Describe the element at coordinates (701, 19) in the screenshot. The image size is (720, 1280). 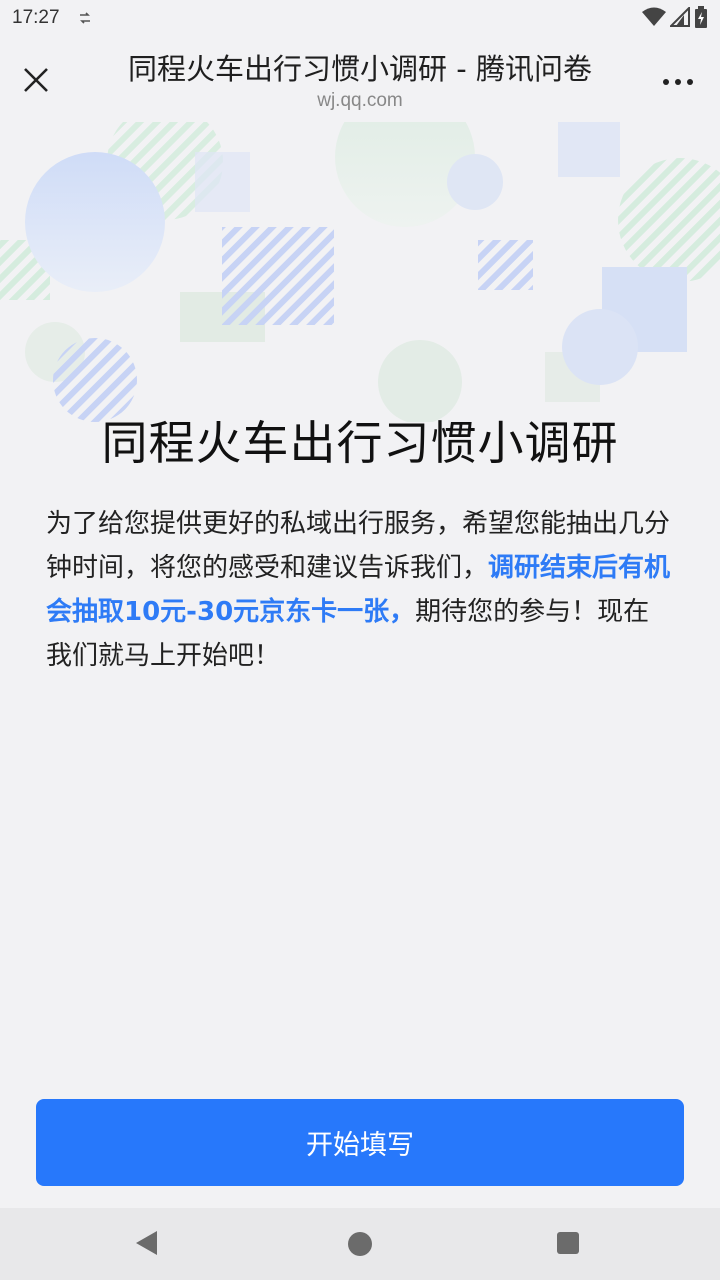
I see `battery-icon` at that location.